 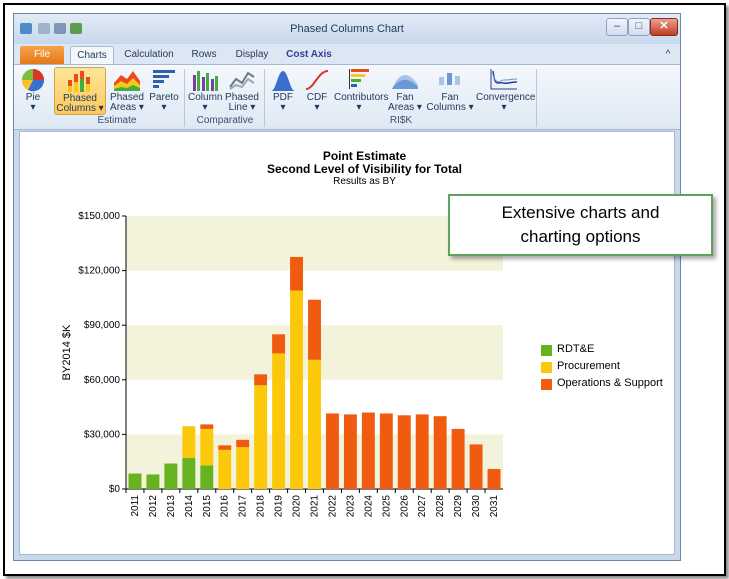 I want to click on callout-box: Extensive charts and charting options, so click(x=580, y=225).